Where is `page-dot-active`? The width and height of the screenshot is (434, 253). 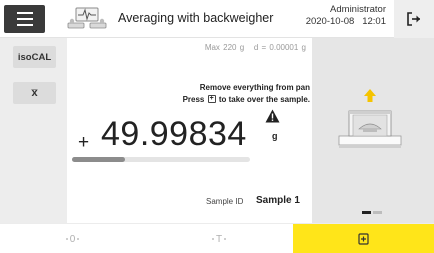 page-dot-active is located at coordinates (366, 212).